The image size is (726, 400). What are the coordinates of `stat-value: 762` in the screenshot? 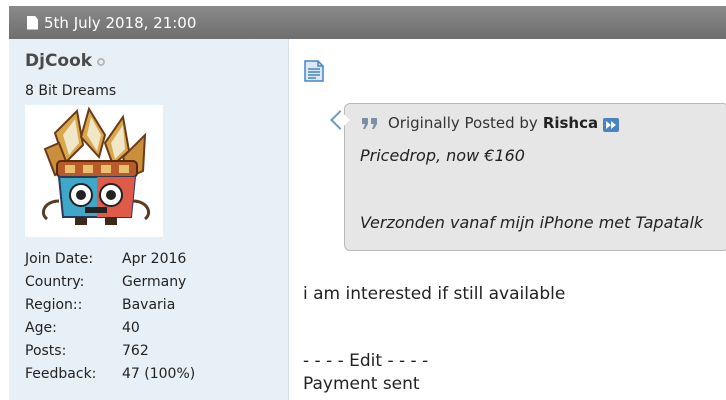 It's located at (135, 350).